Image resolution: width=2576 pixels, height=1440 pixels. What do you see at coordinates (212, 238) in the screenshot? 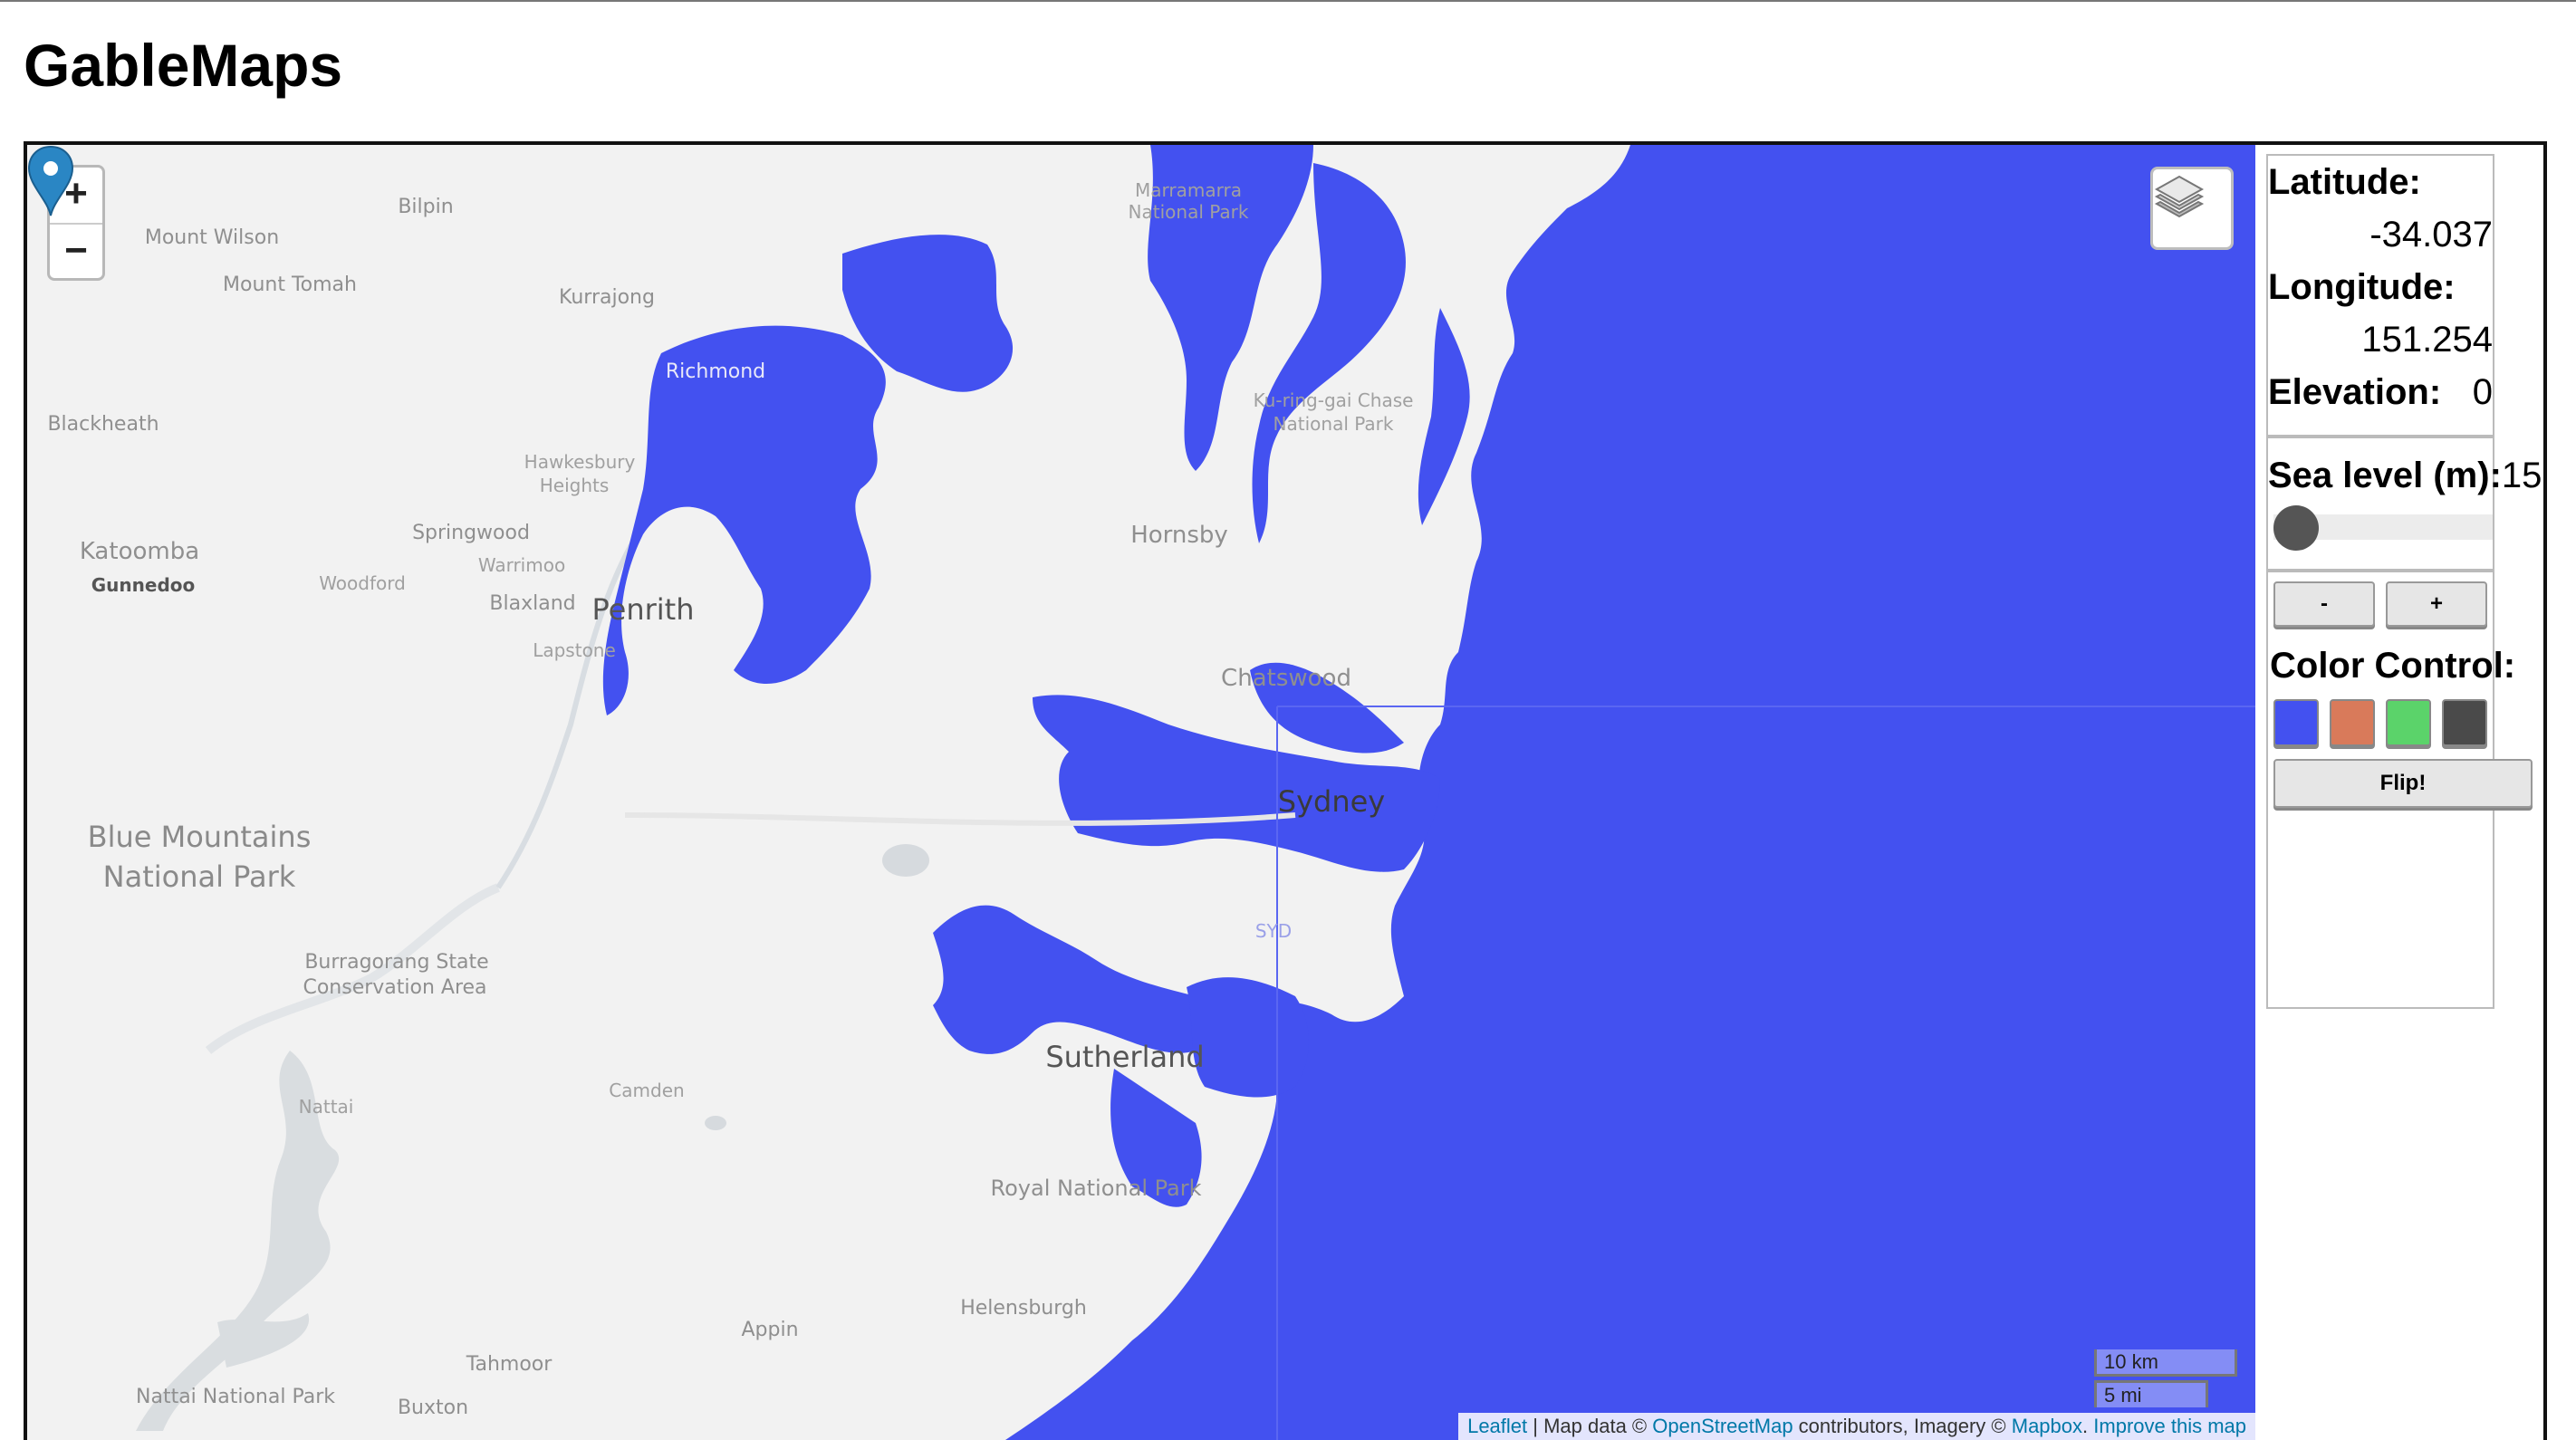
I see `place-label: Mount Wilson` at bounding box center [212, 238].